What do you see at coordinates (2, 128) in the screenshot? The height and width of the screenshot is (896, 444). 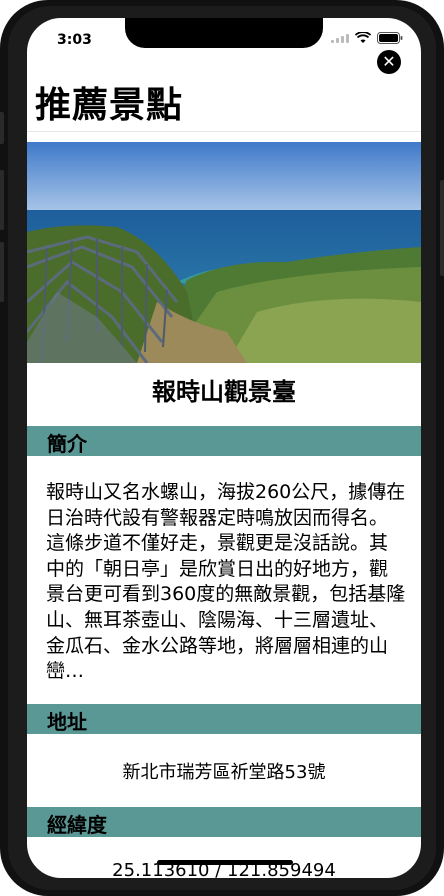 I see `mute-switch` at bounding box center [2, 128].